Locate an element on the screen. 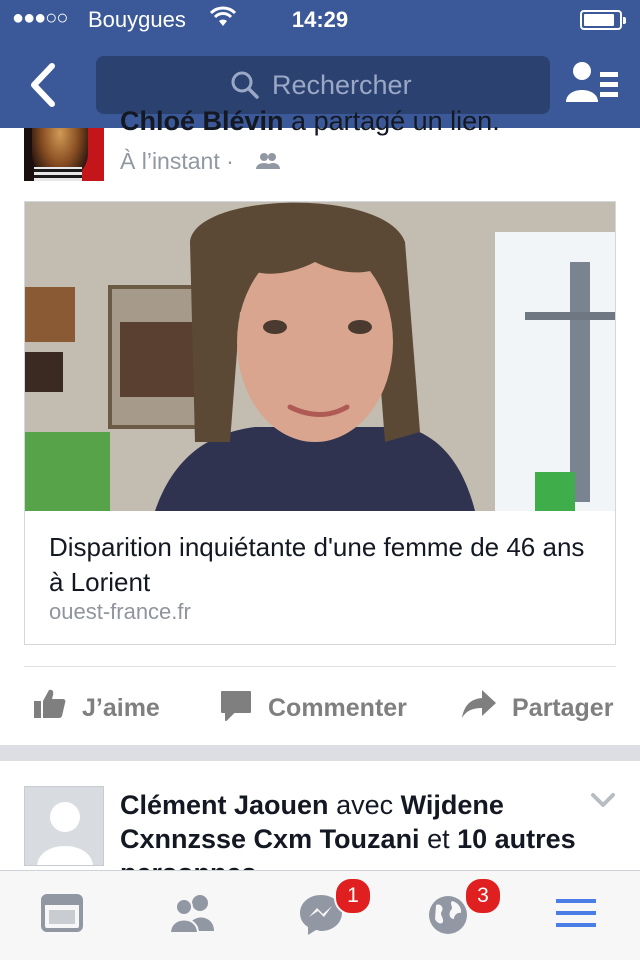 The height and width of the screenshot is (960, 640). search-placeholder: Rechercher is located at coordinates (342, 85).